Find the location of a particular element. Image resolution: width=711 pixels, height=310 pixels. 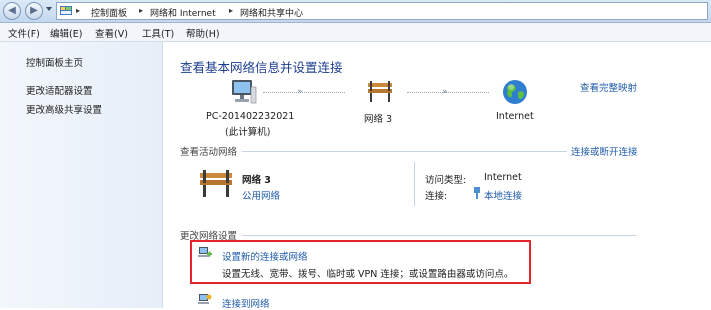

address-field: ▸ 控制面板 ▸ 网络和 Internet ▸ 网络和共享中心 is located at coordinates (382, 11).